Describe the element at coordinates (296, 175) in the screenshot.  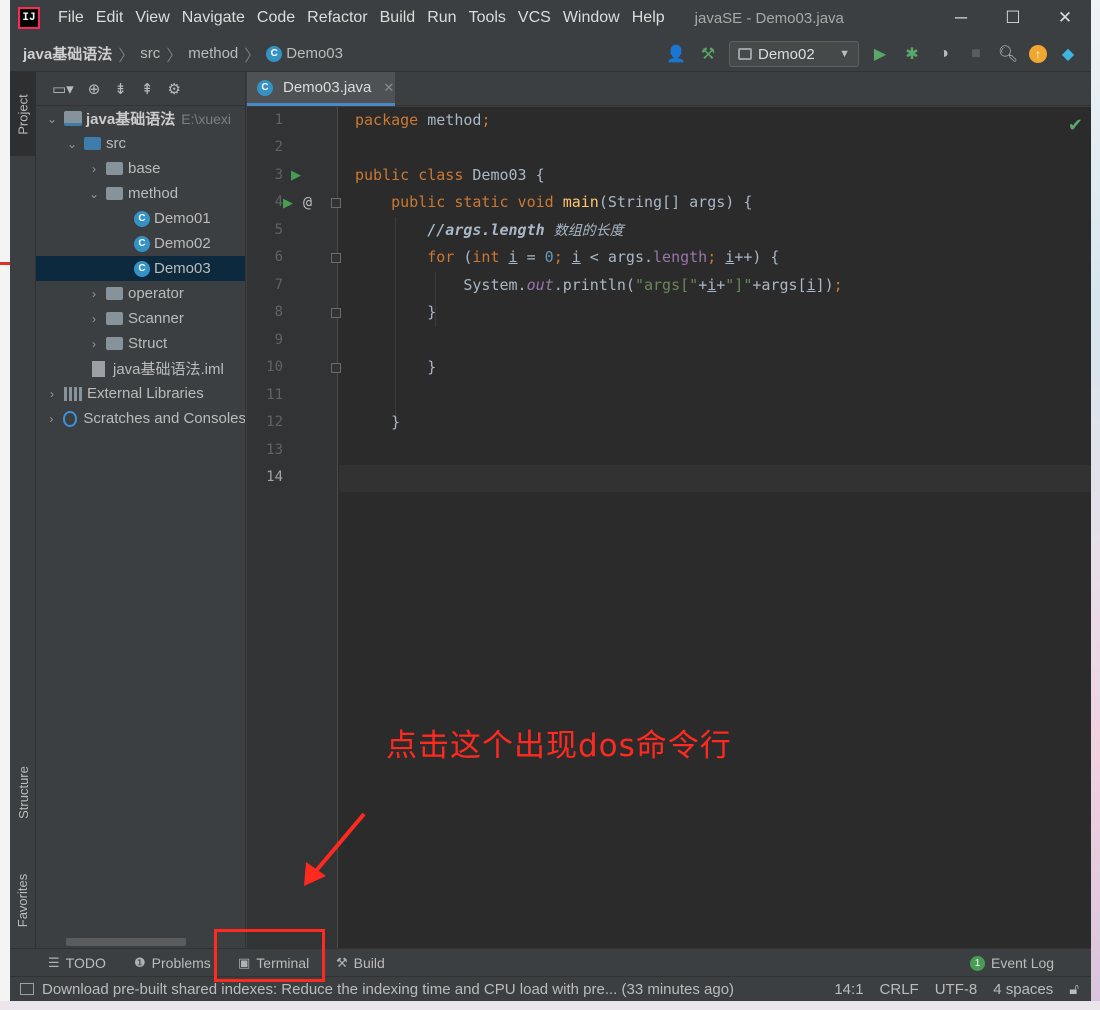
I see `run-class-icon: ▶` at that location.